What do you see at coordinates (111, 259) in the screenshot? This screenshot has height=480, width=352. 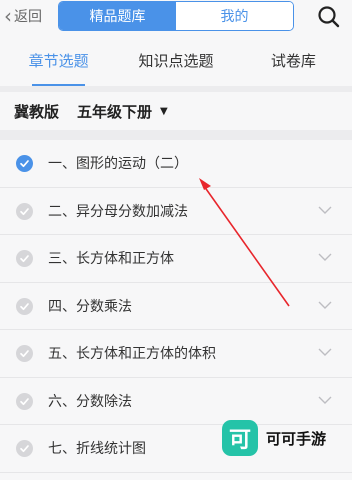 I see `chapter-label: 三、长方体和正方体` at bounding box center [111, 259].